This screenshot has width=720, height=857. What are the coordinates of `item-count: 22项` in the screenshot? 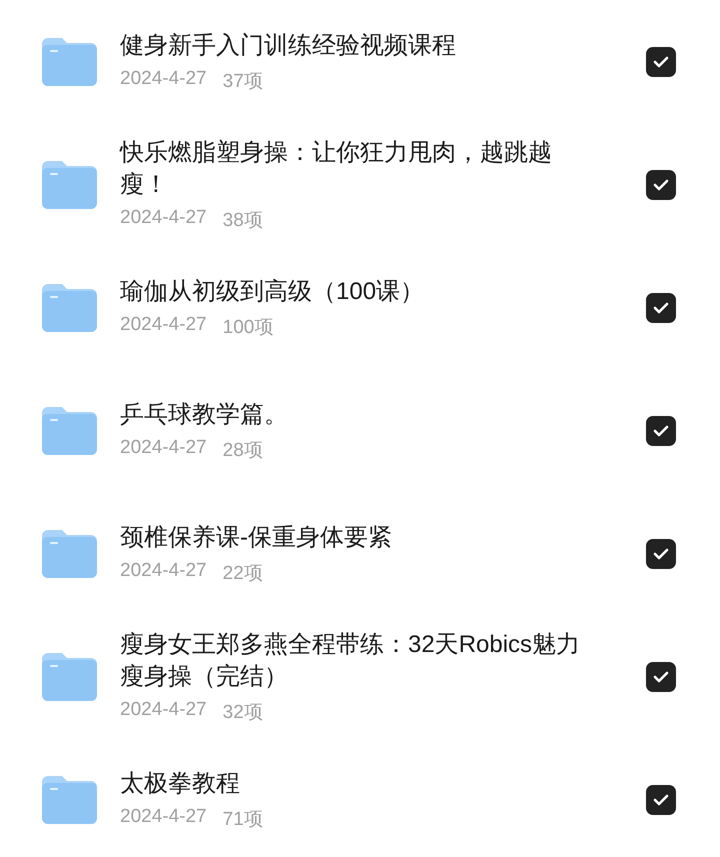 It's located at (242, 574).